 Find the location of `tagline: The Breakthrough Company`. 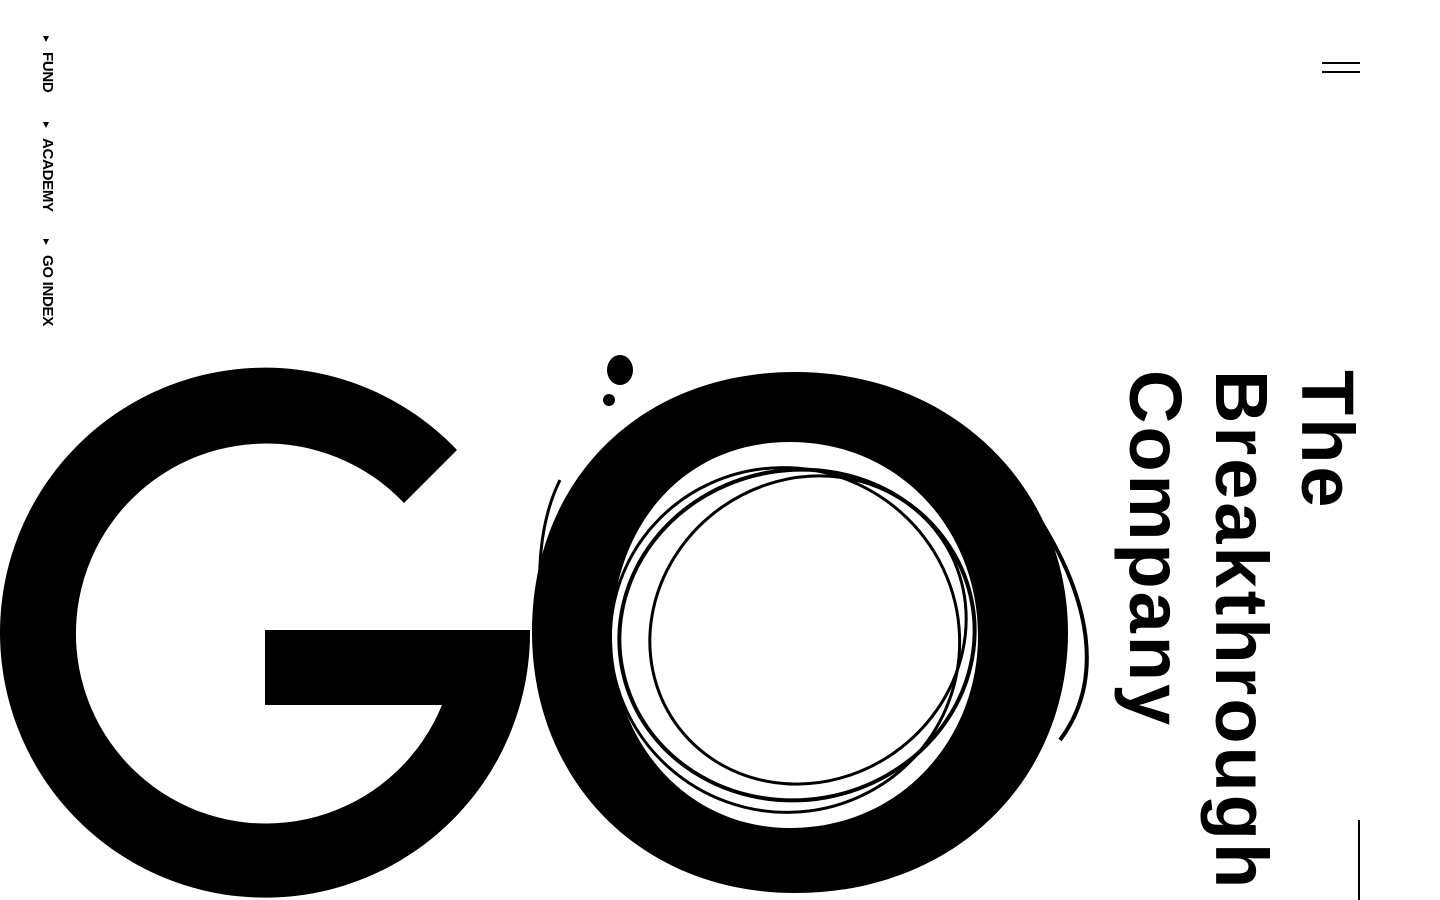

tagline: The Breakthrough Company is located at coordinates (1242, 631).